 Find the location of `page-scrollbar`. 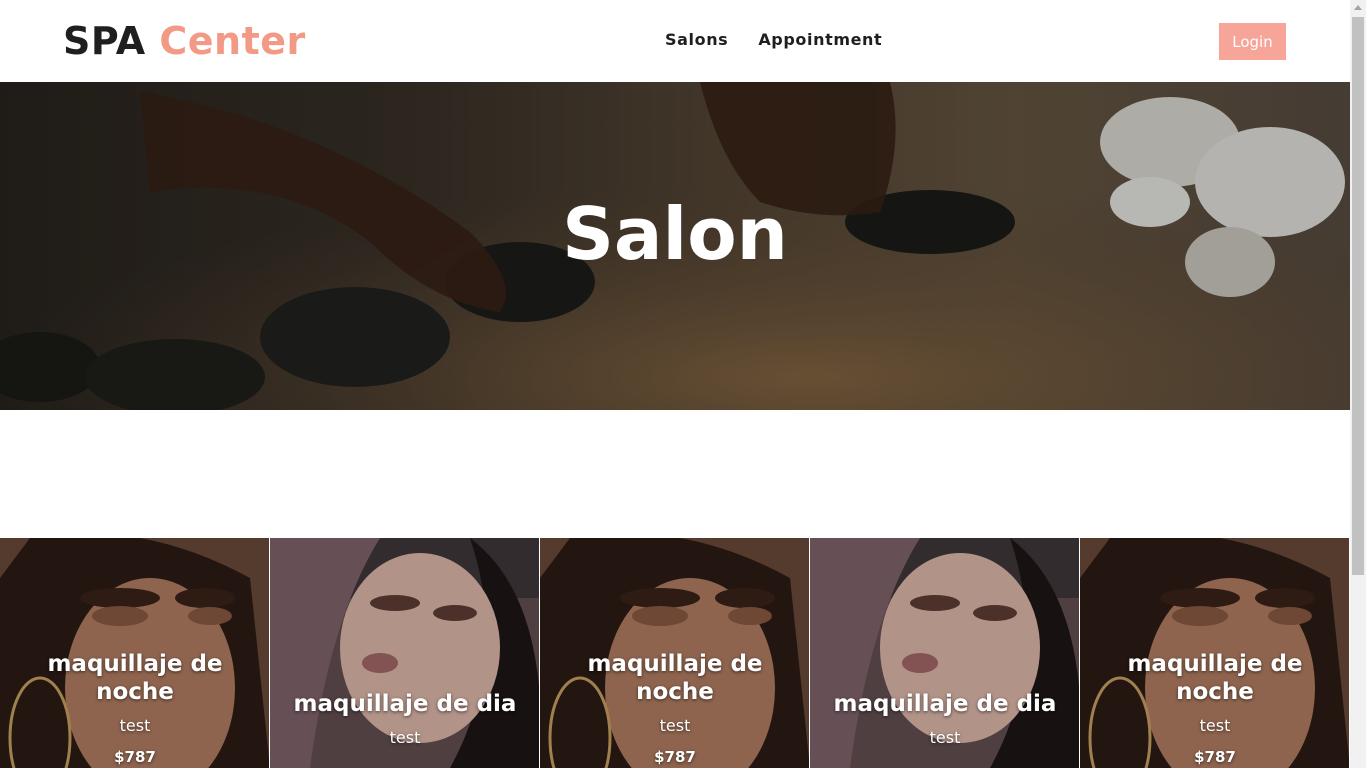

page-scrollbar is located at coordinates (1358, 384).